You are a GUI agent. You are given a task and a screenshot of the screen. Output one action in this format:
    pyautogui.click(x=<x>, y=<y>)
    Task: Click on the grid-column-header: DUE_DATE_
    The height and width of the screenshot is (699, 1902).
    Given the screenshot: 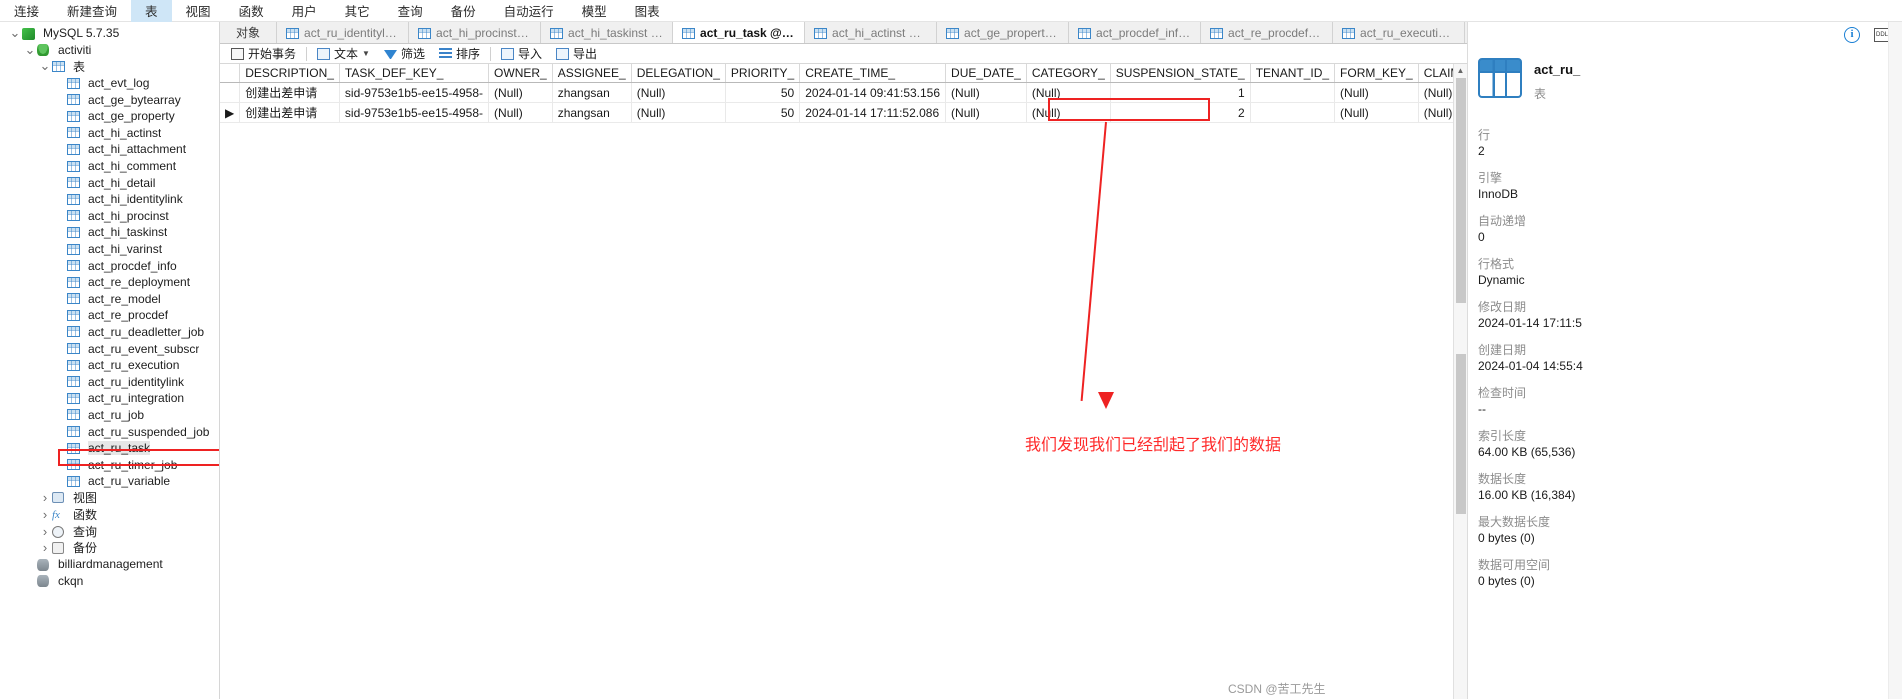 What is the action you would take?
    pyautogui.click(x=986, y=73)
    